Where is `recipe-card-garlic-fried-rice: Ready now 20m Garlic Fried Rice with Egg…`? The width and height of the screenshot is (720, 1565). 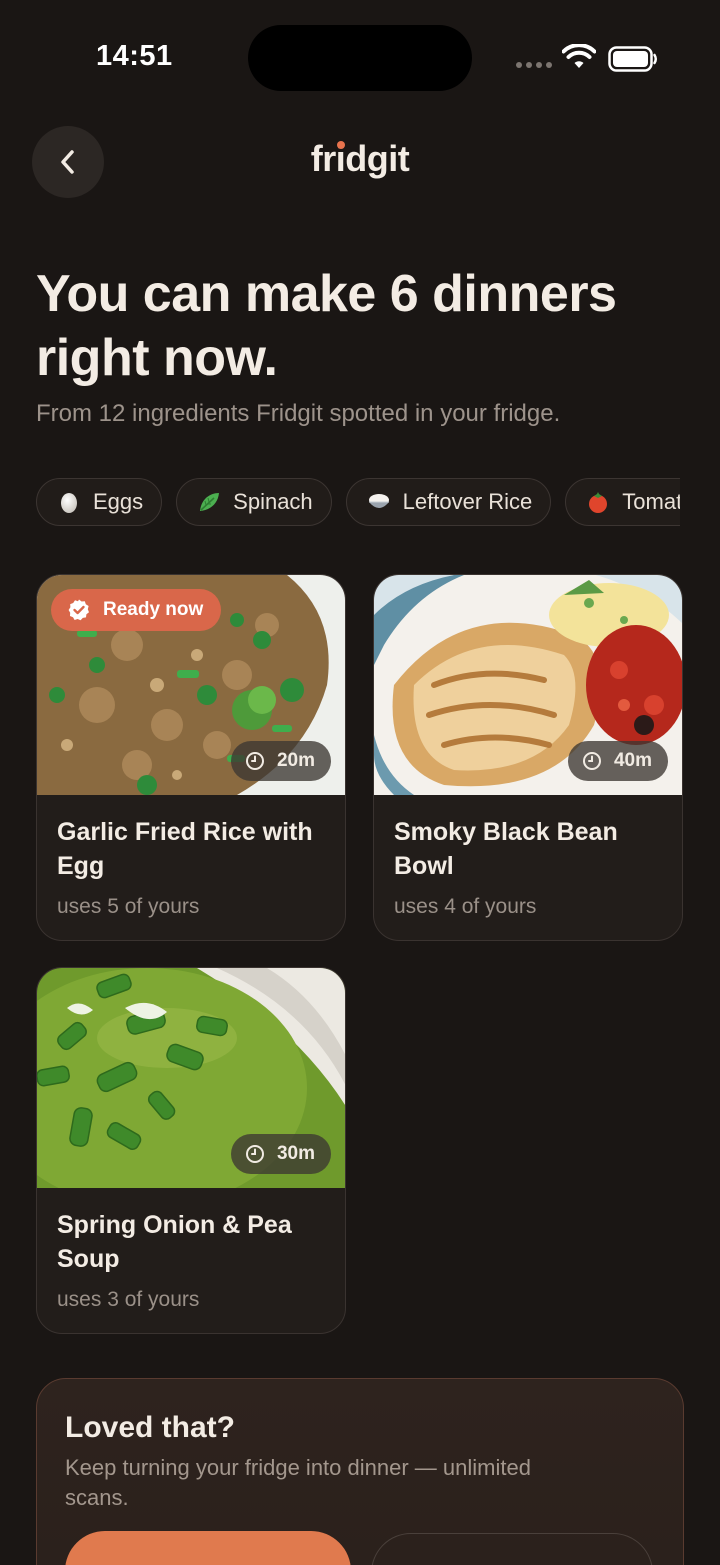
recipe-card-garlic-fried-rice: Ready now 20m Garlic Fried Rice with Egg… is located at coordinates (191, 757).